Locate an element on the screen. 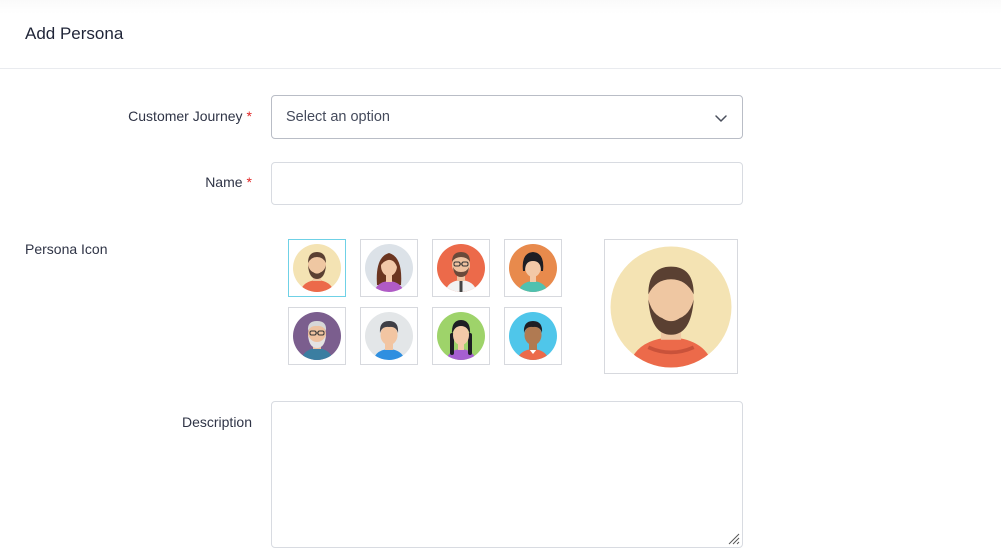  page-title: Add Persona is located at coordinates (74, 33).